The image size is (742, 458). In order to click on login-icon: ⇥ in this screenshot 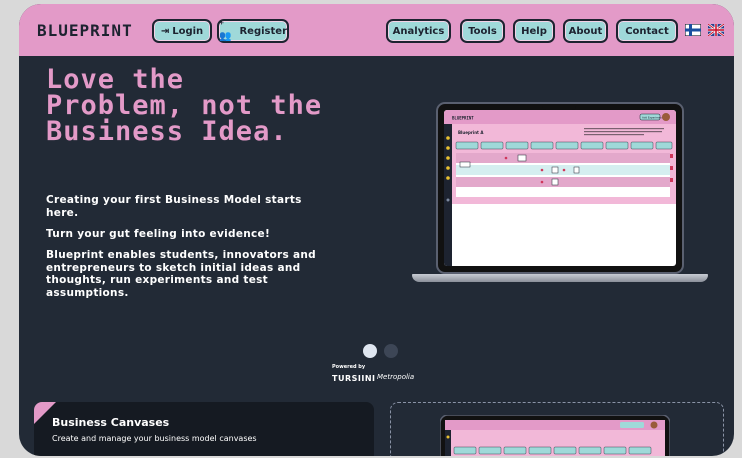, I will do `click(165, 31)`.